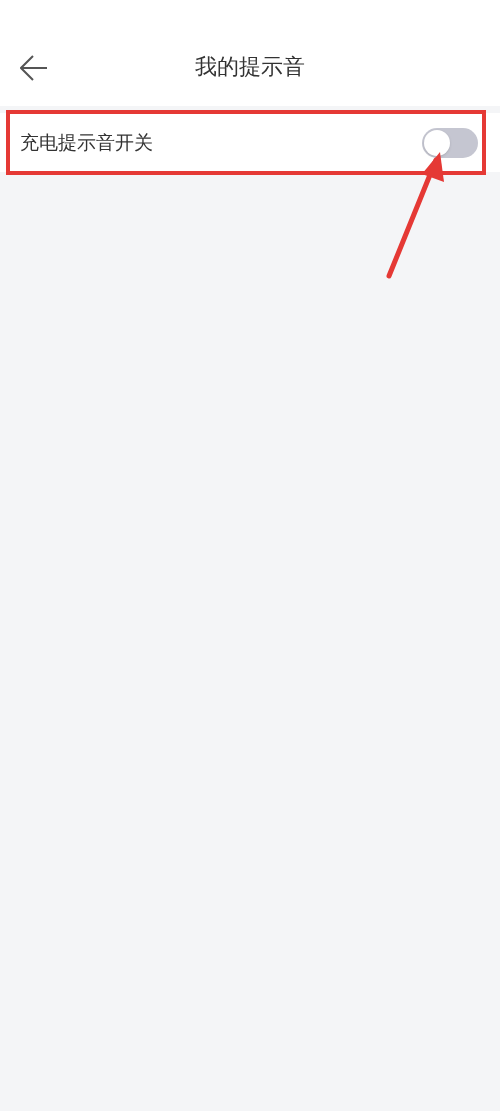 This screenshot has width=500, height=1111. I want to click on back-icon, so click(34, 68).